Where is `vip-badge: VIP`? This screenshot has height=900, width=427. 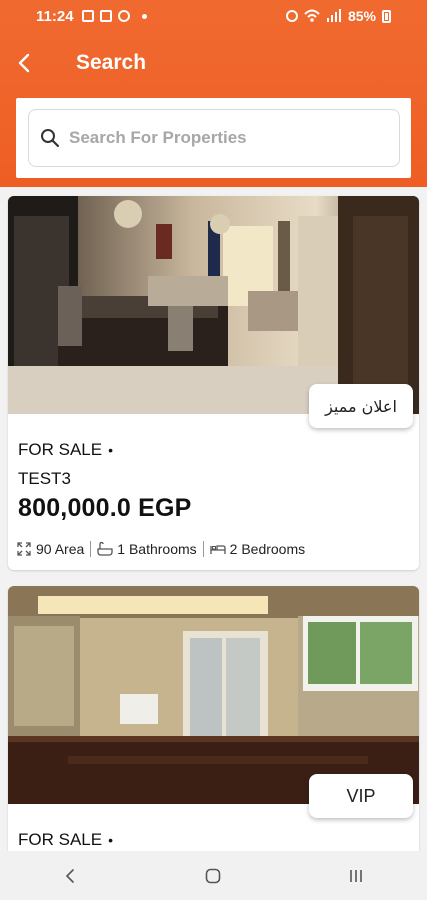 vip-badge: VIP is located at coordinates (361, 796).